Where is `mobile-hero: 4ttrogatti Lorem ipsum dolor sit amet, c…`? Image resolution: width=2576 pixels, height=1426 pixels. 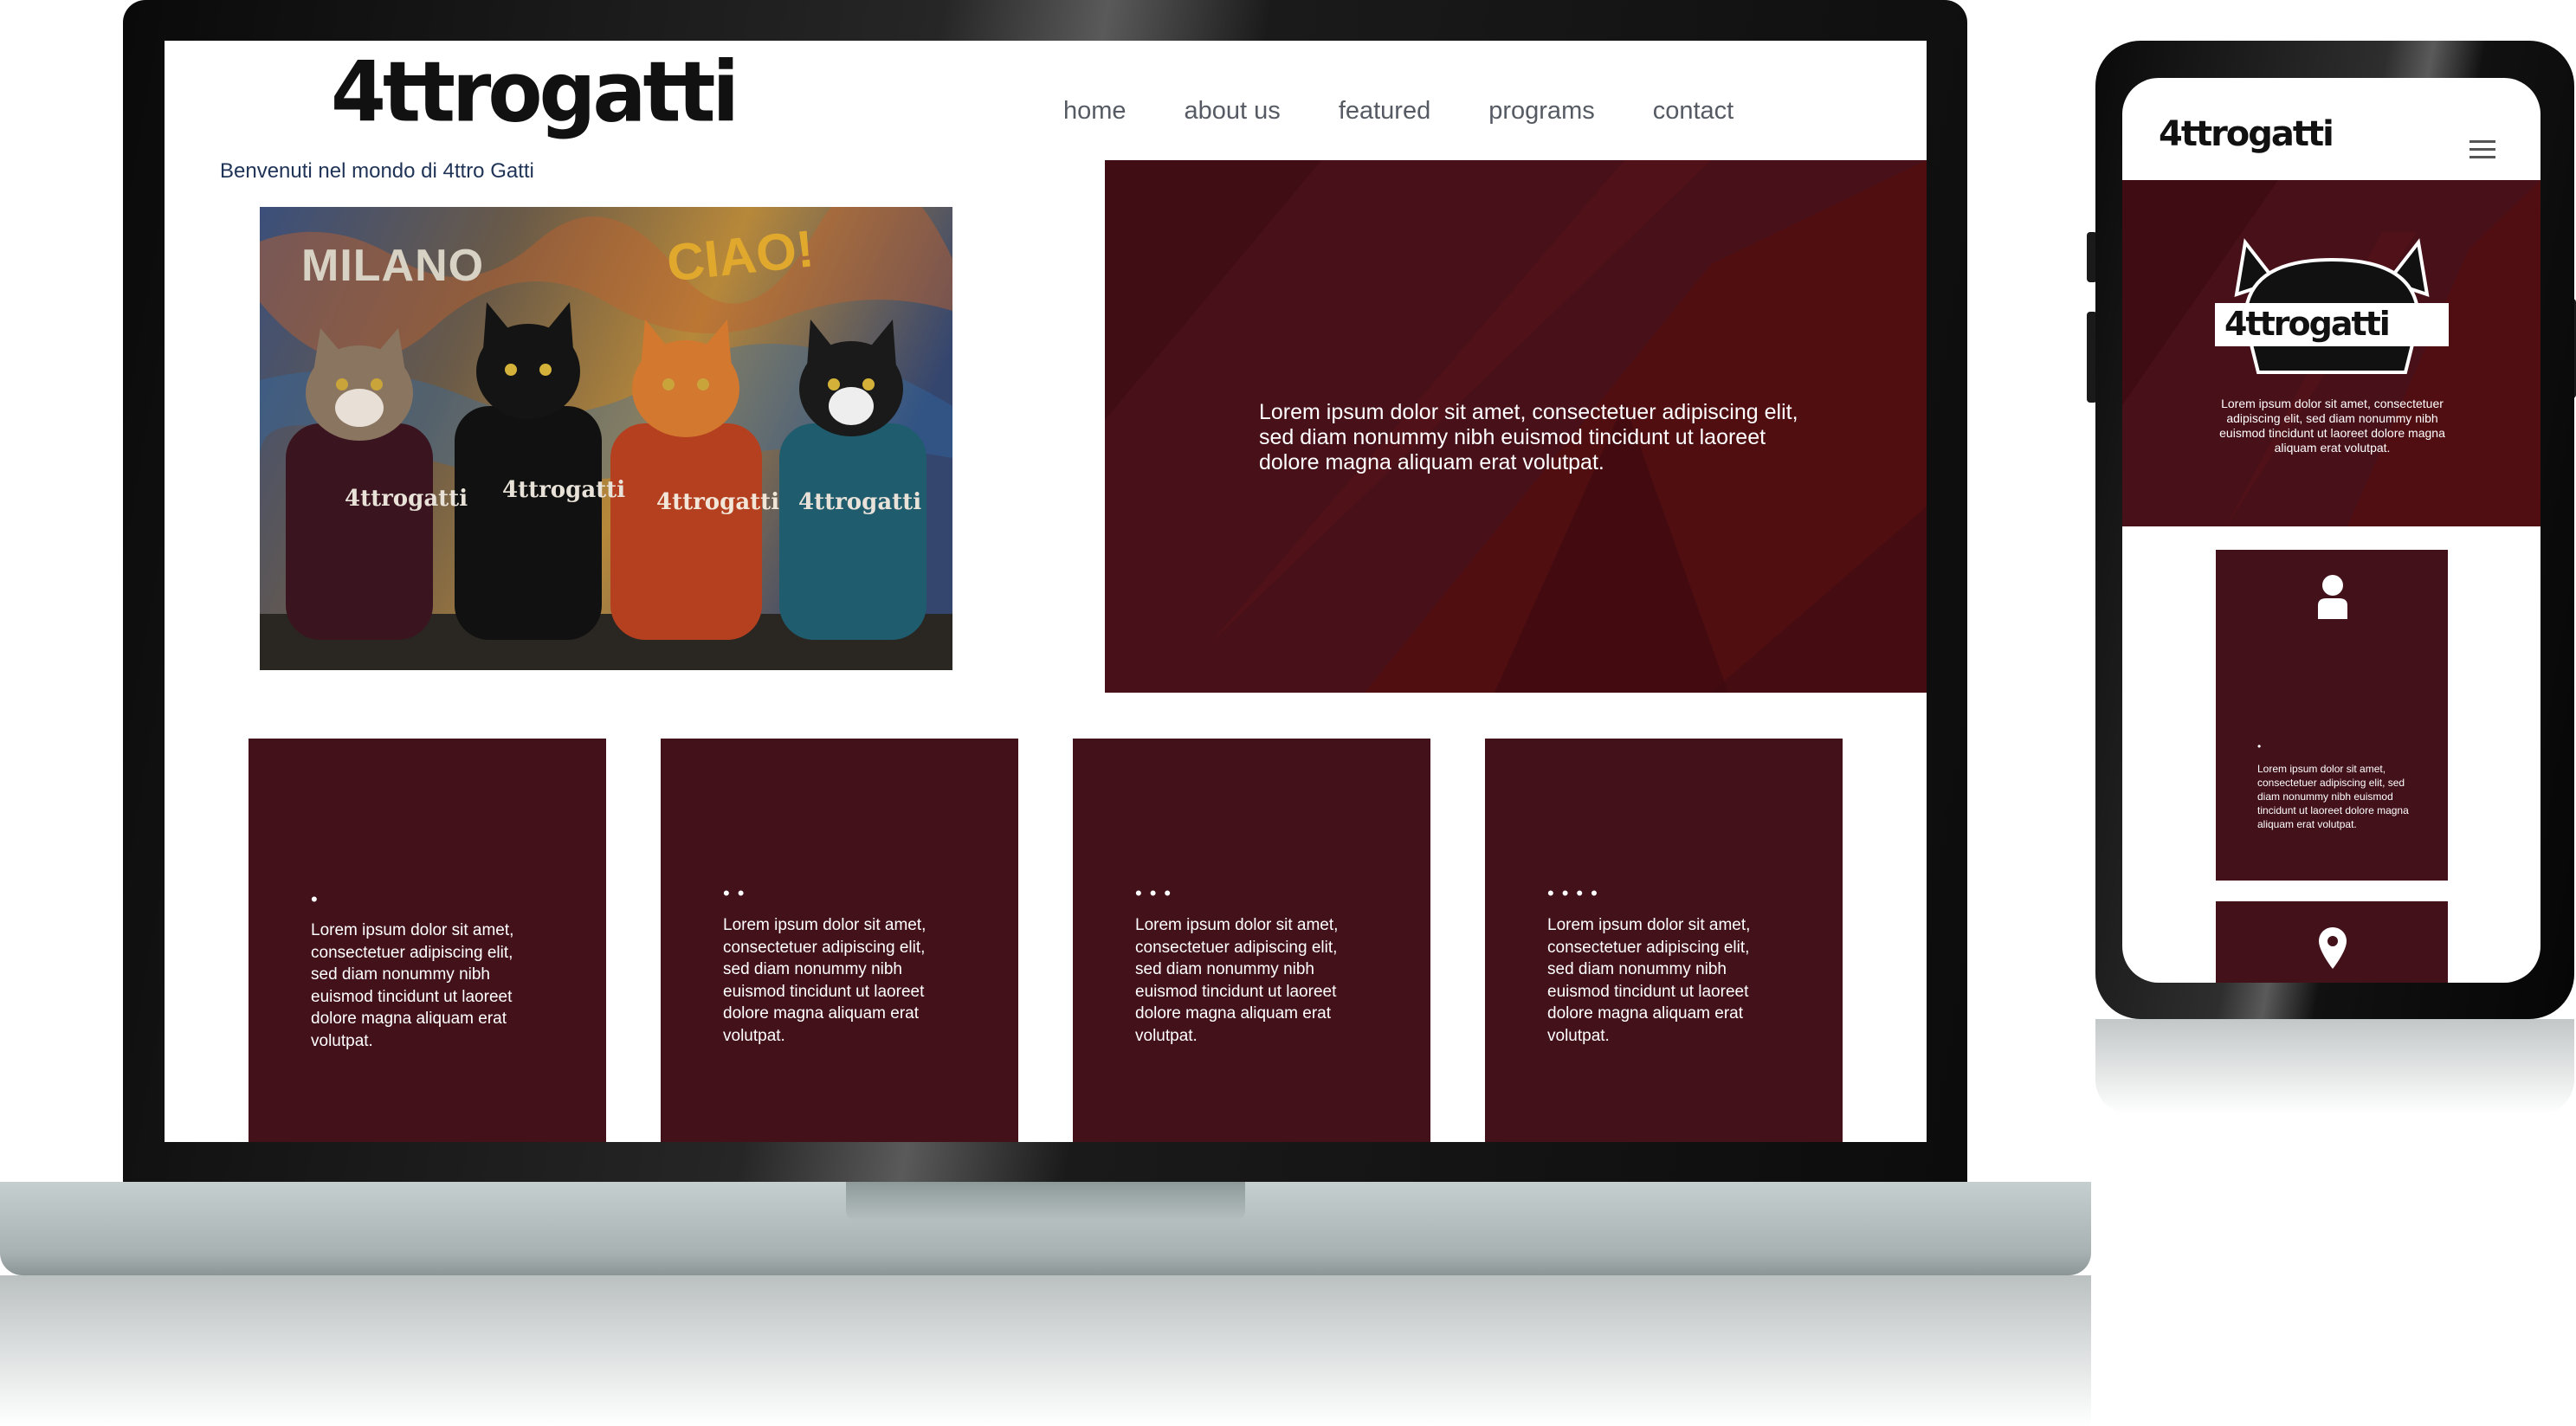 mobile-hero: 4ttrogatti Lorem ipsum dolor sit amet, c… is located at coordinates (2331, 353).